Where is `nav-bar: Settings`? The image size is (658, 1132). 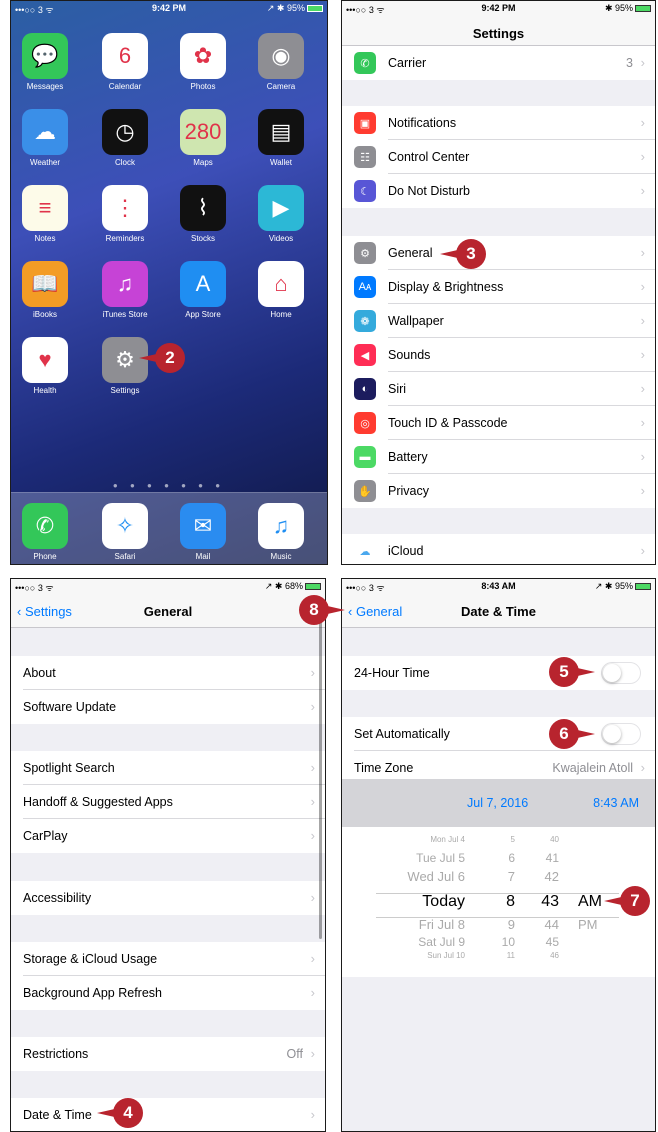
nav-bar: Settings is located at coordinates (498, 31).